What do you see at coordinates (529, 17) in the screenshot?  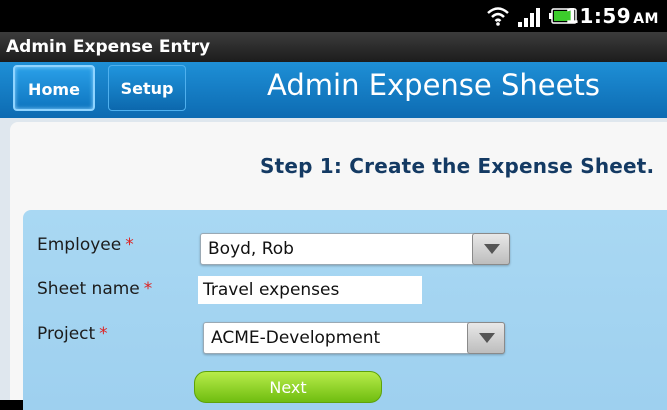 I see `signal-icon` at bounding box center [529, 17].